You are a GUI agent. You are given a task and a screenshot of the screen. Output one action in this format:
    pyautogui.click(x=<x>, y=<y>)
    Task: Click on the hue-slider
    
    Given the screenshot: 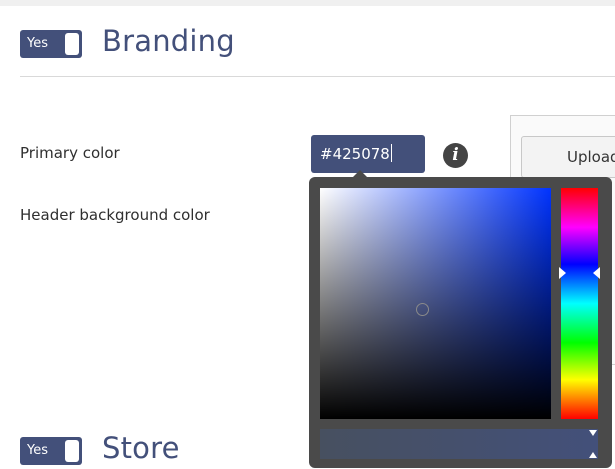 What is the action you would take?
    pyautogui.click(x=579, y=303)
    